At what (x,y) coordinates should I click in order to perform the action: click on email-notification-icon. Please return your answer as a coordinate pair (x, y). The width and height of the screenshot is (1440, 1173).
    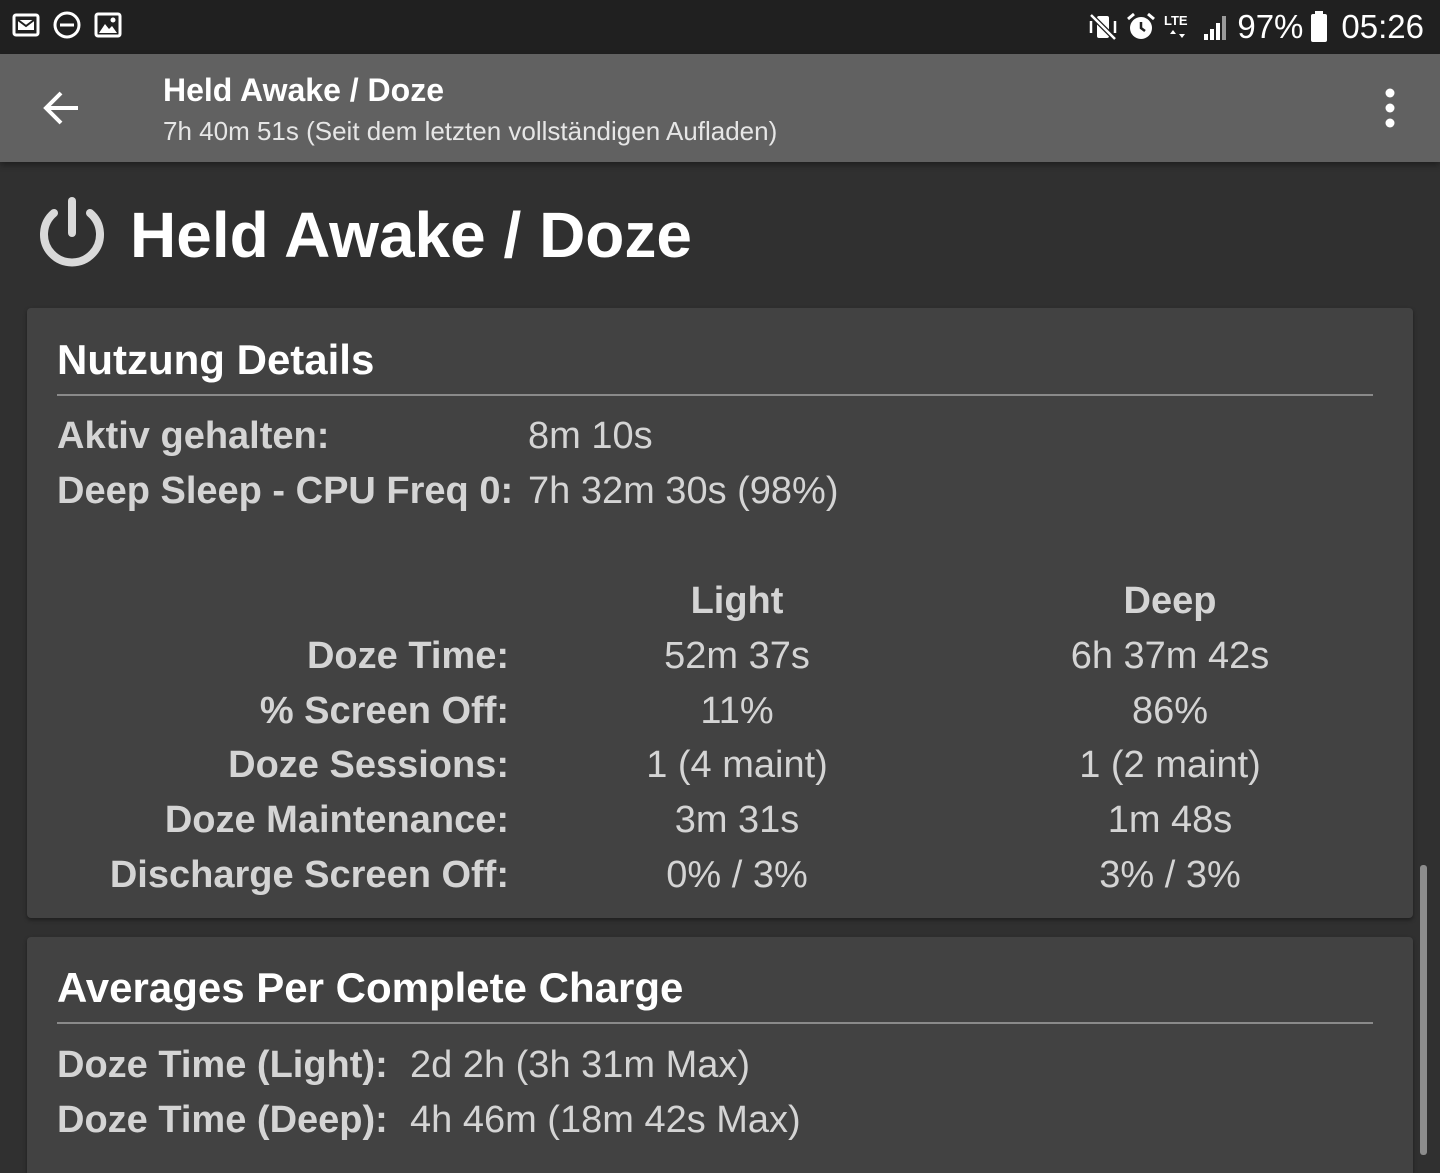
    Looking at the image, I should click on (26, 25).